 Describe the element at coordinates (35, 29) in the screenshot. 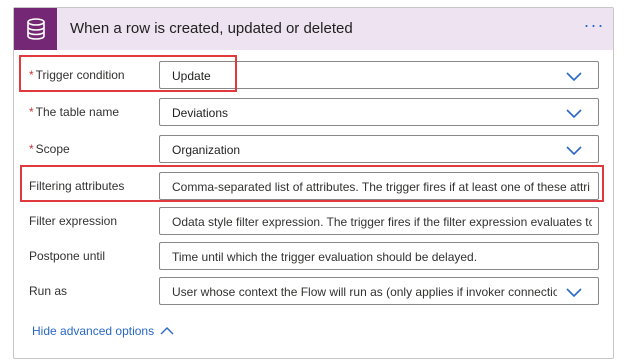

I see `database-icon` at that location.